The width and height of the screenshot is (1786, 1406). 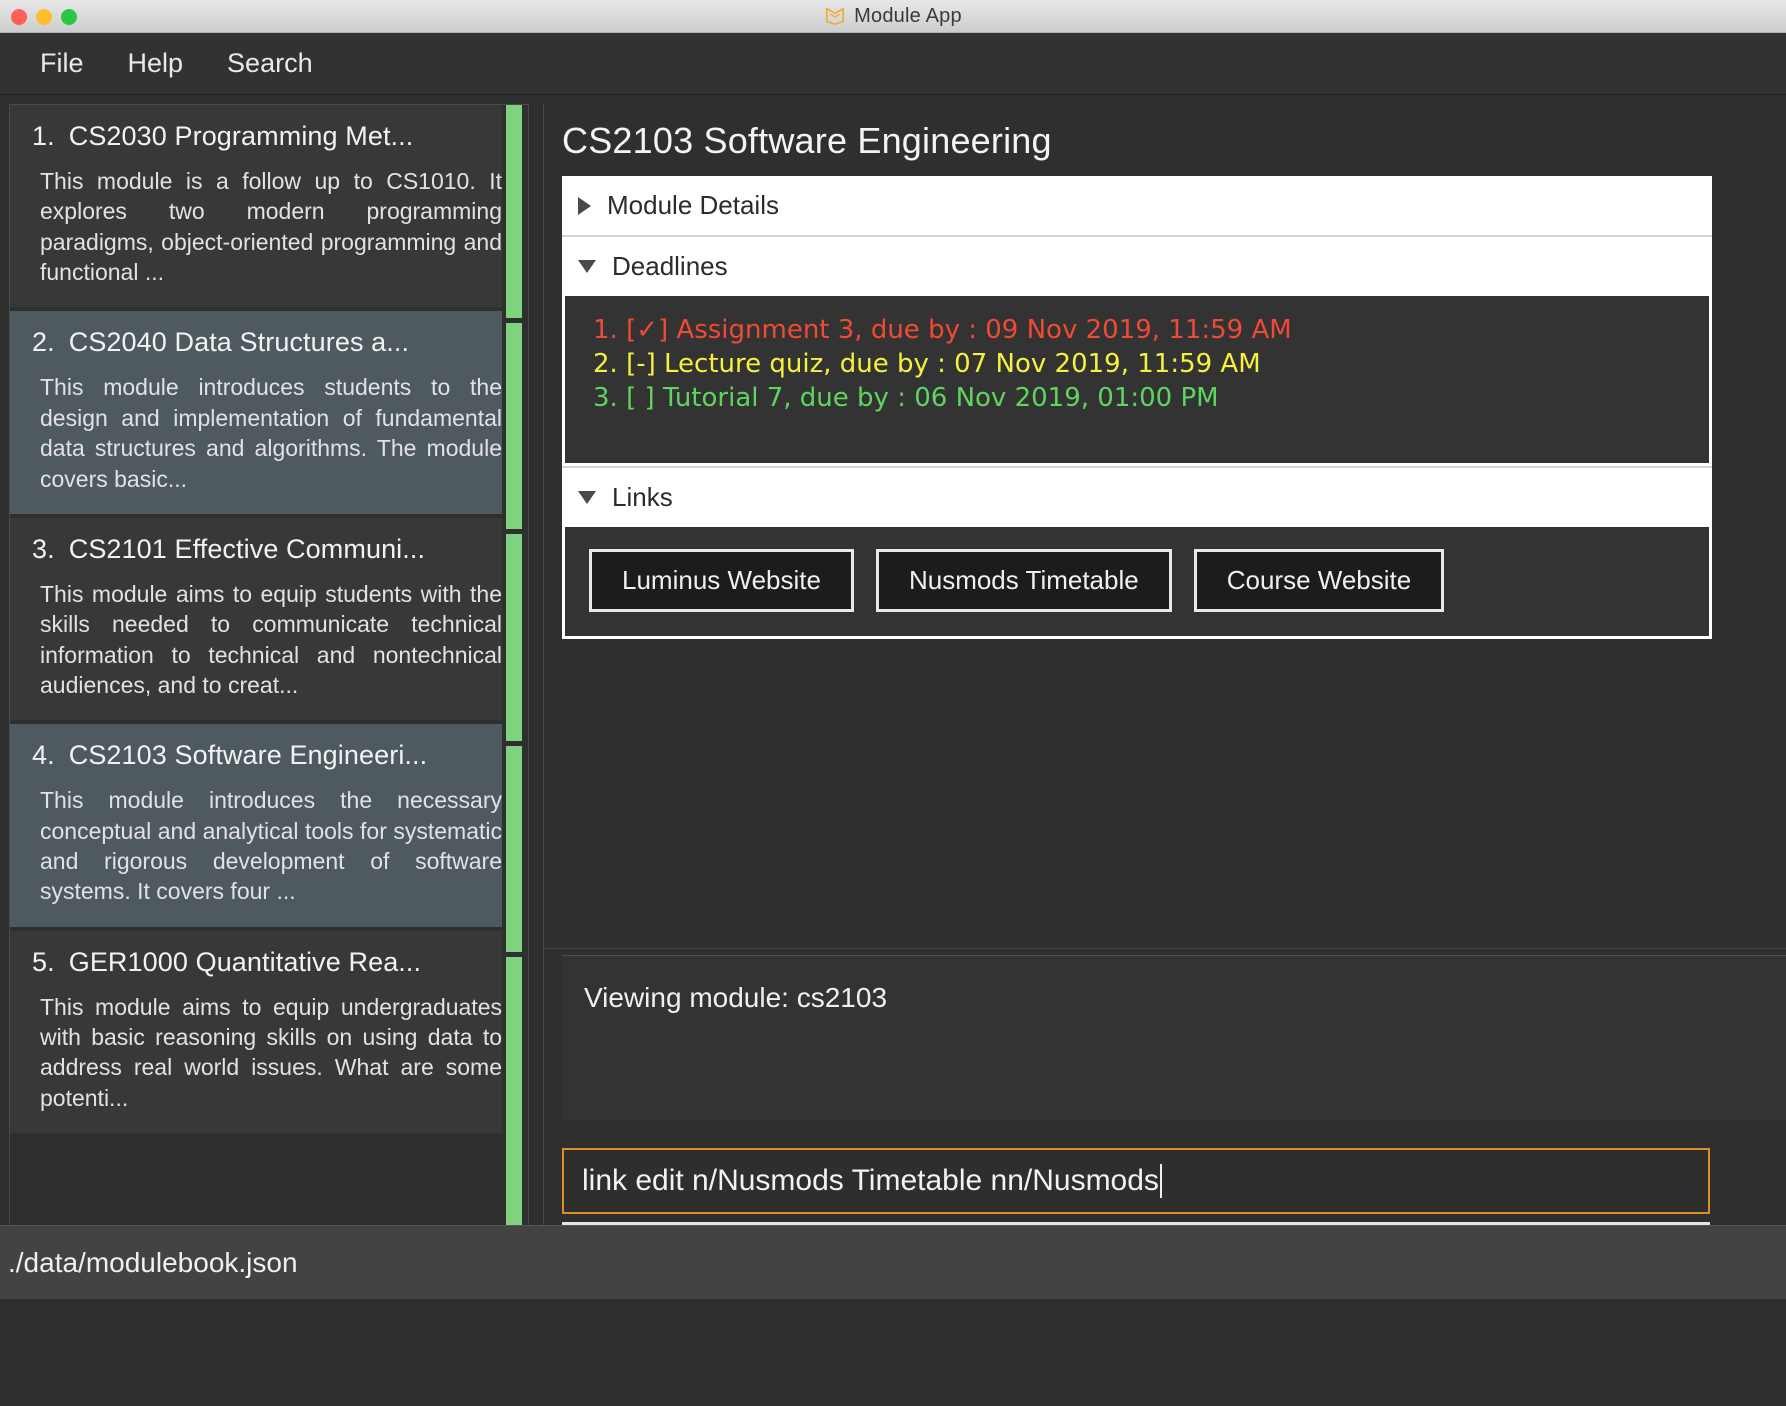 I want to click on module-list-scrollbar-thumb, so click(x=514, y=665).